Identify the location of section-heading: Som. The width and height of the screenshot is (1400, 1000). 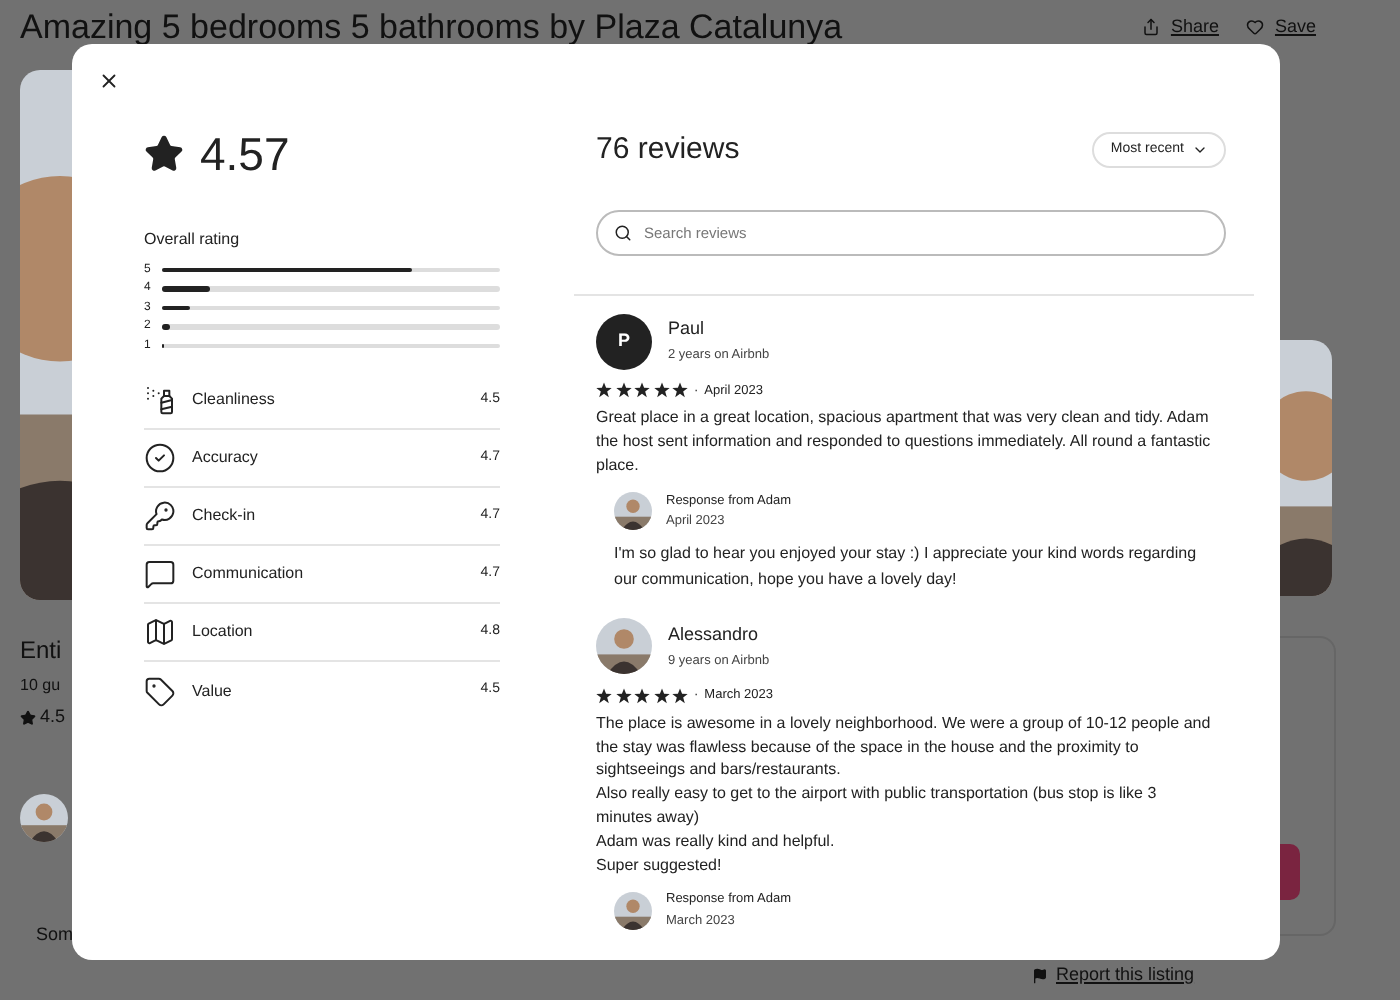
(55, 935).